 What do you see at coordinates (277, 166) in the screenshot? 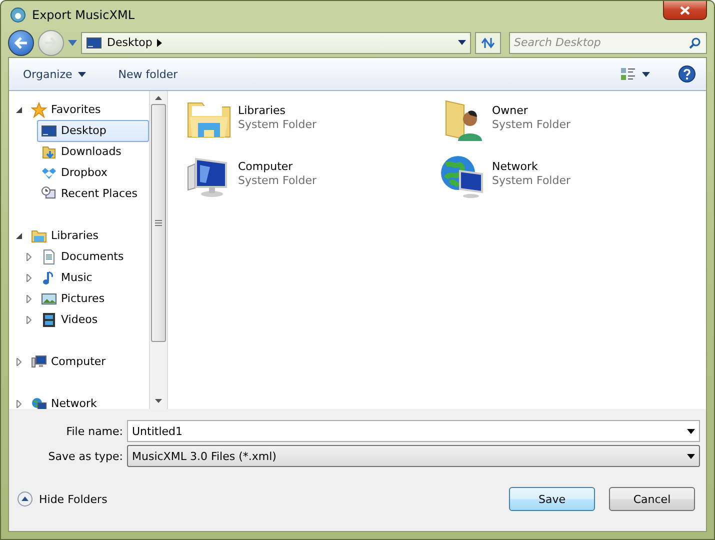
I see `item-name: Computer` at bounding box center [277, 166].